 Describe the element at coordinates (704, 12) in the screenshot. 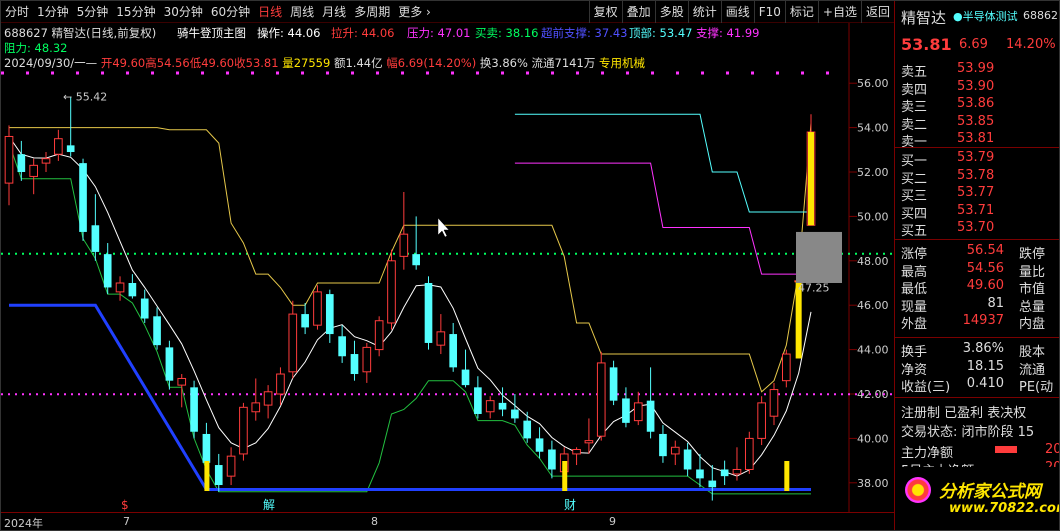

I see `stats-button: 统计` at that location.